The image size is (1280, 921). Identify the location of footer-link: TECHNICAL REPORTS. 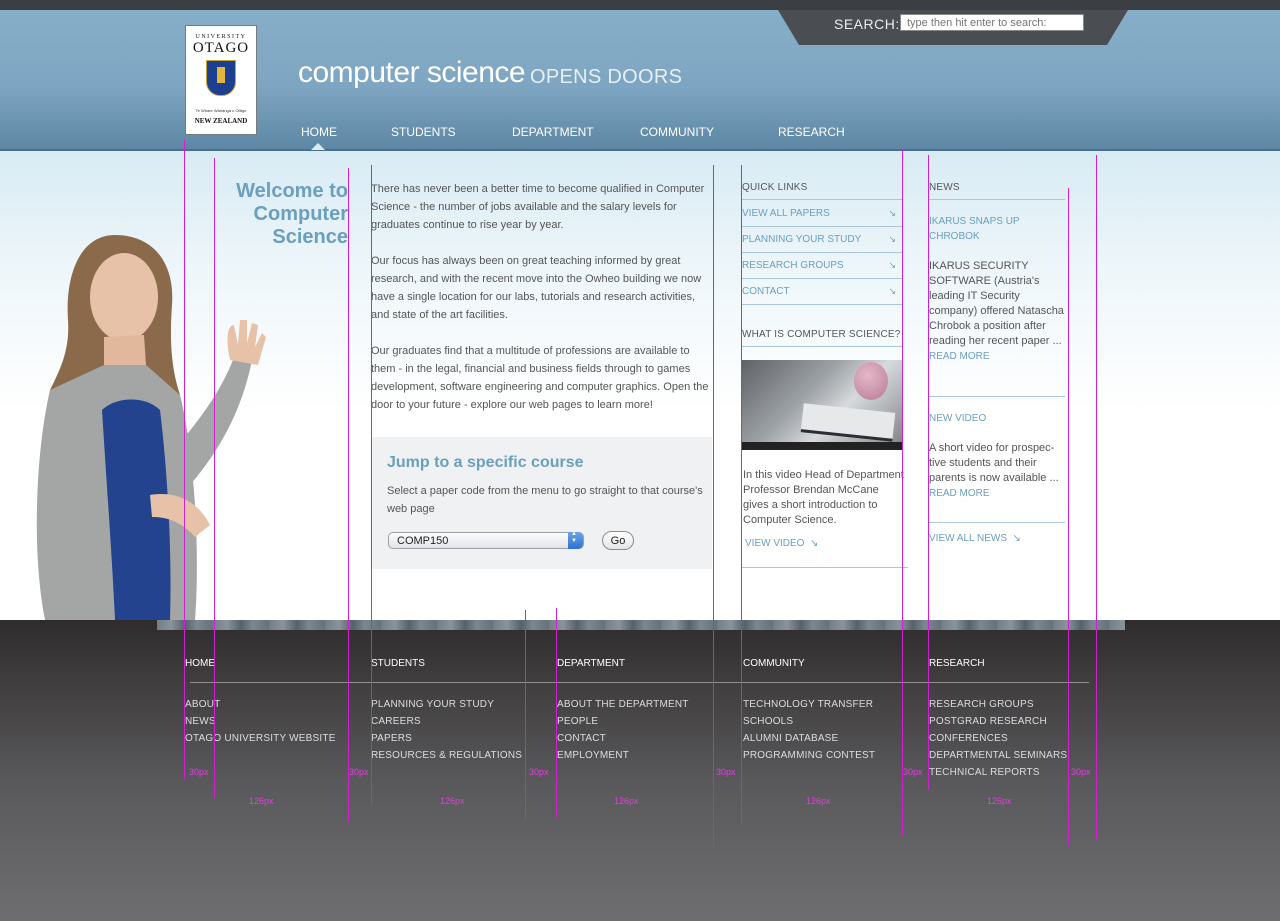
(984, 772).